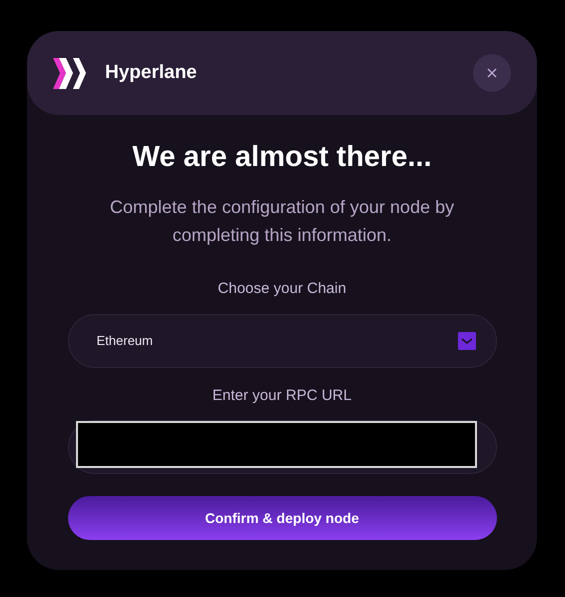 The height and width of the screenshot is (597, 565). I want to click on dialog-subtitle: Complete the configuration of your node by completing this information., so click(282, 221).